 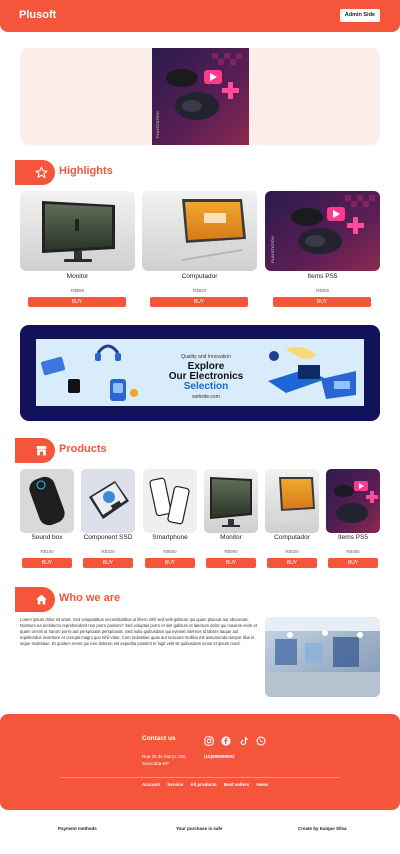 What do you see at coordinates (77, 828) in the screenshot?
I see `payment-methods: Payment methods` at bounding box center [77, 828].